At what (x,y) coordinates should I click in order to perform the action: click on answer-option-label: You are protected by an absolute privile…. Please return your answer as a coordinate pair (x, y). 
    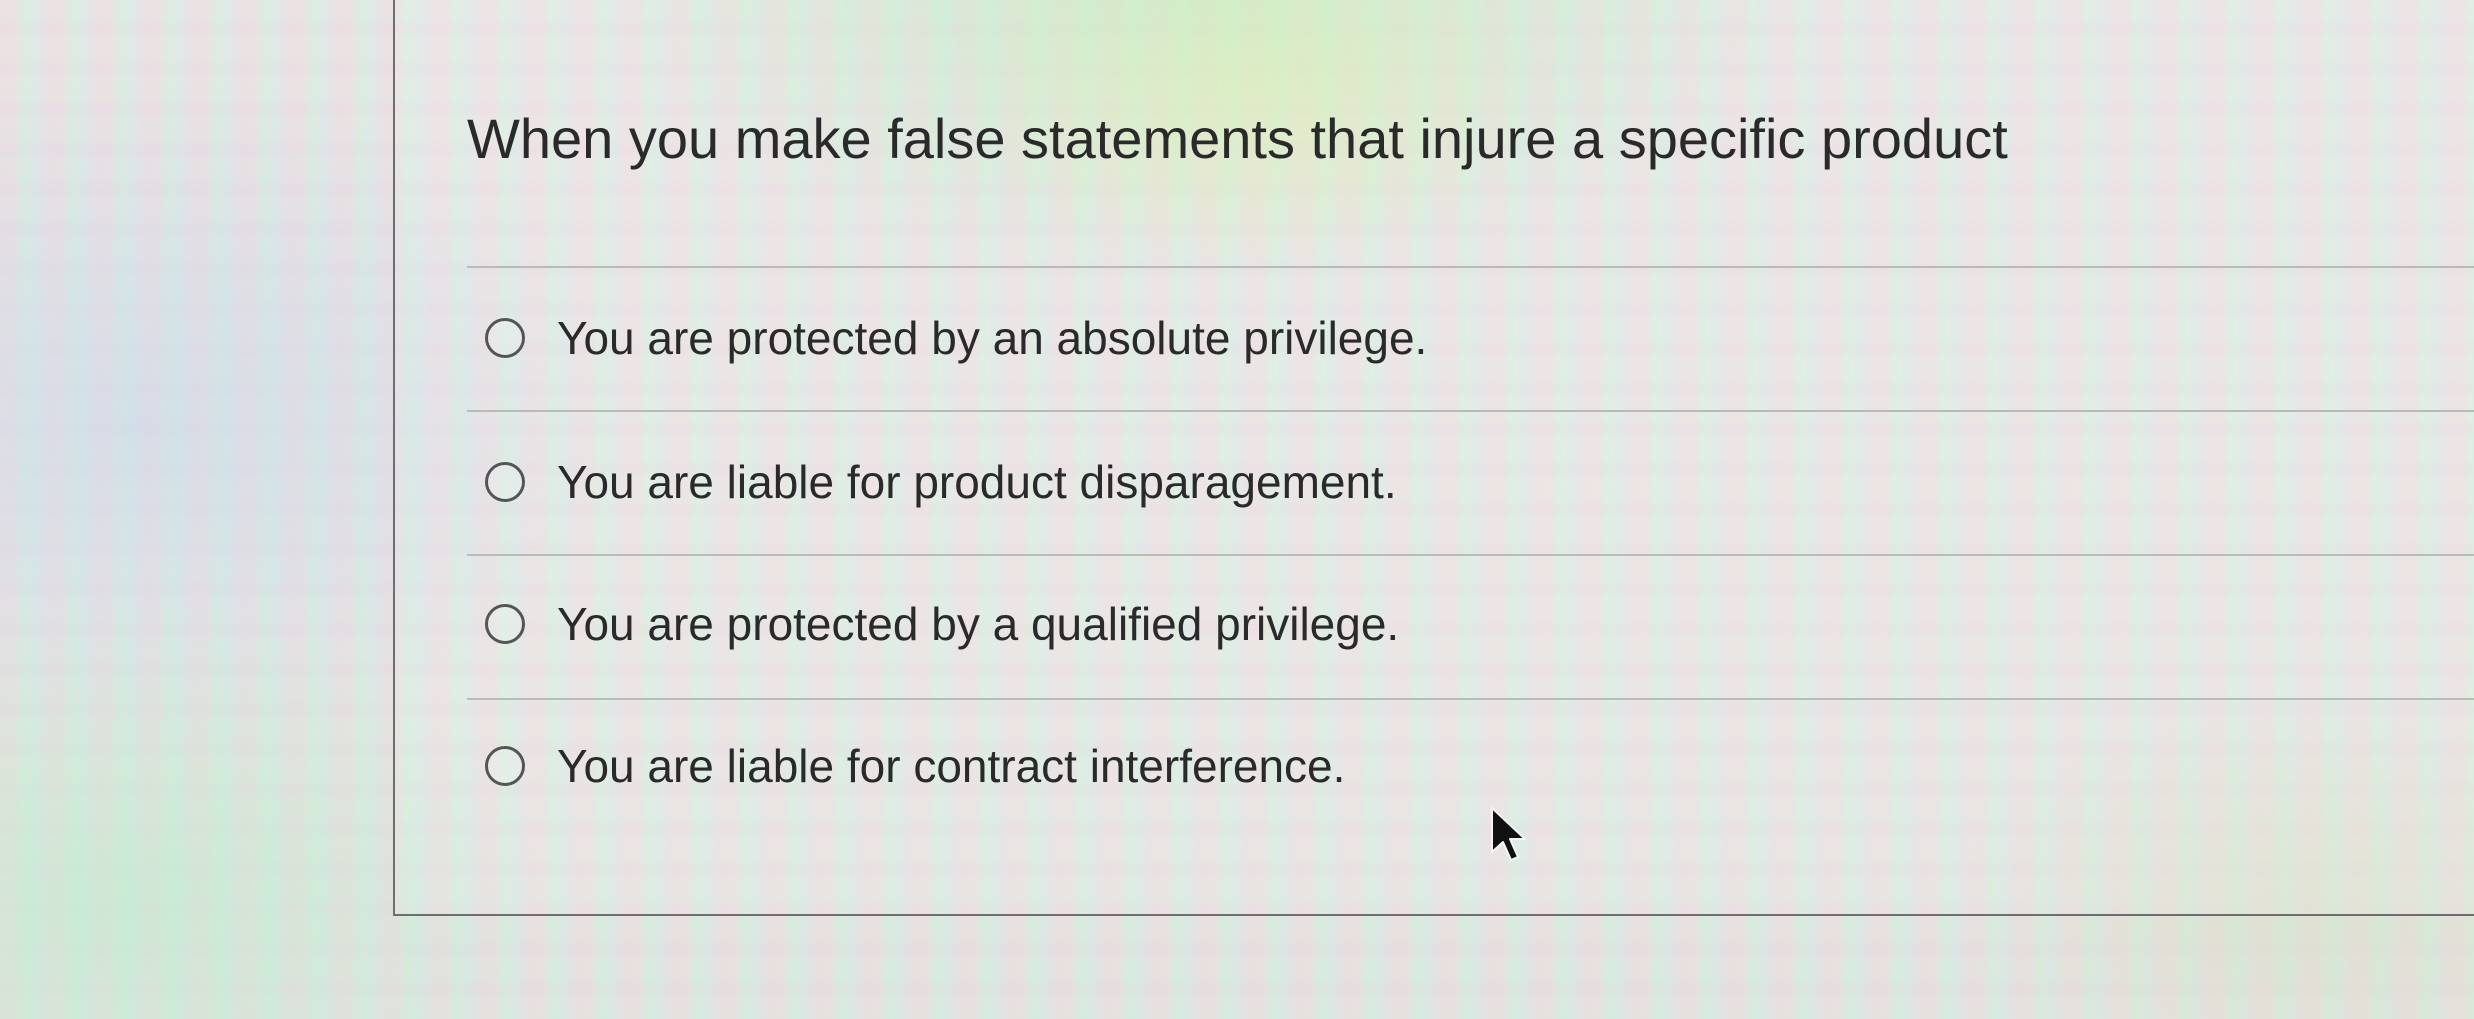
    Looking at the image, I should click on (992, 338).